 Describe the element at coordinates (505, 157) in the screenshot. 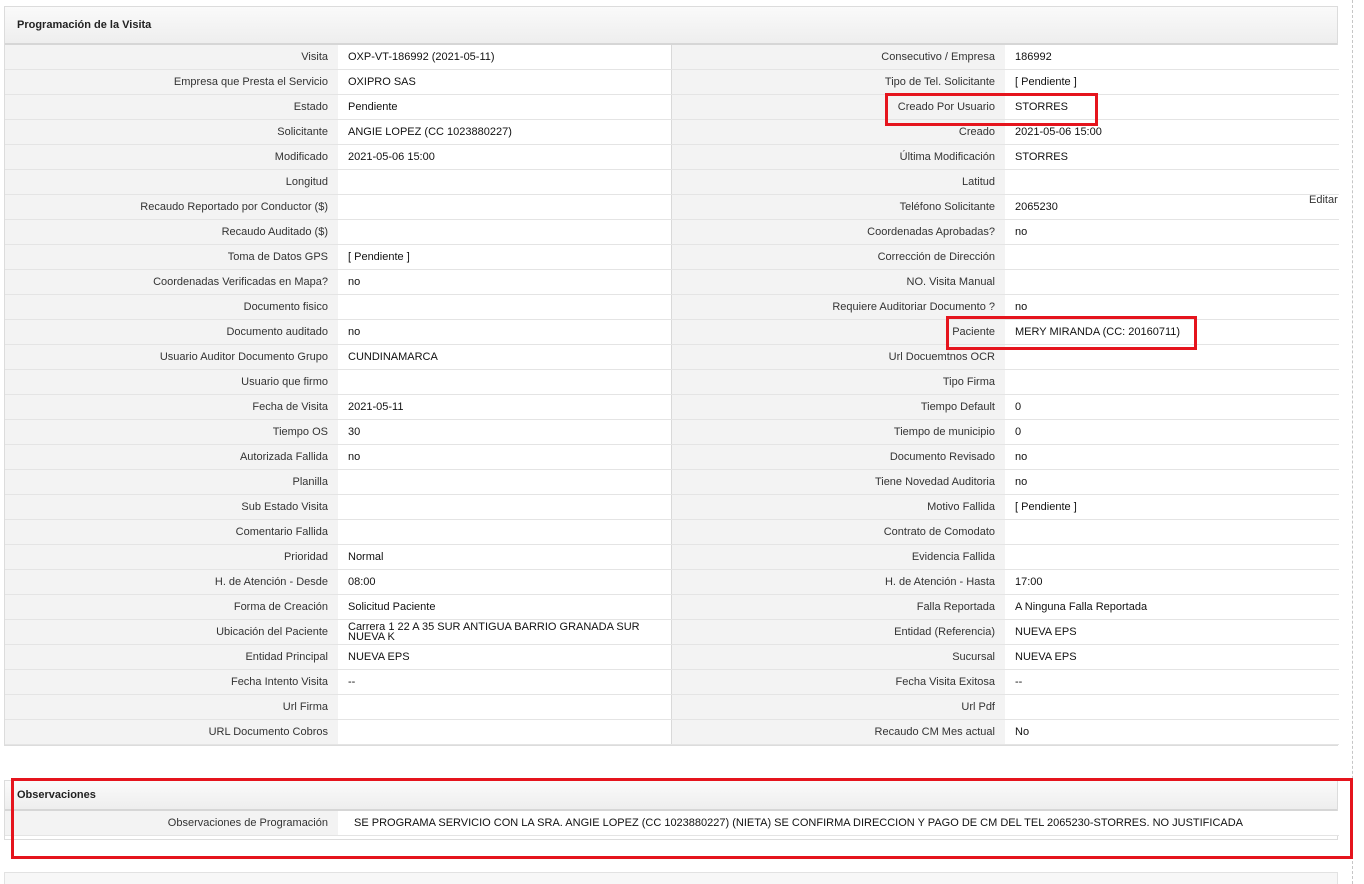

I see `field-value: 2021-05-06 15:00` at that location.